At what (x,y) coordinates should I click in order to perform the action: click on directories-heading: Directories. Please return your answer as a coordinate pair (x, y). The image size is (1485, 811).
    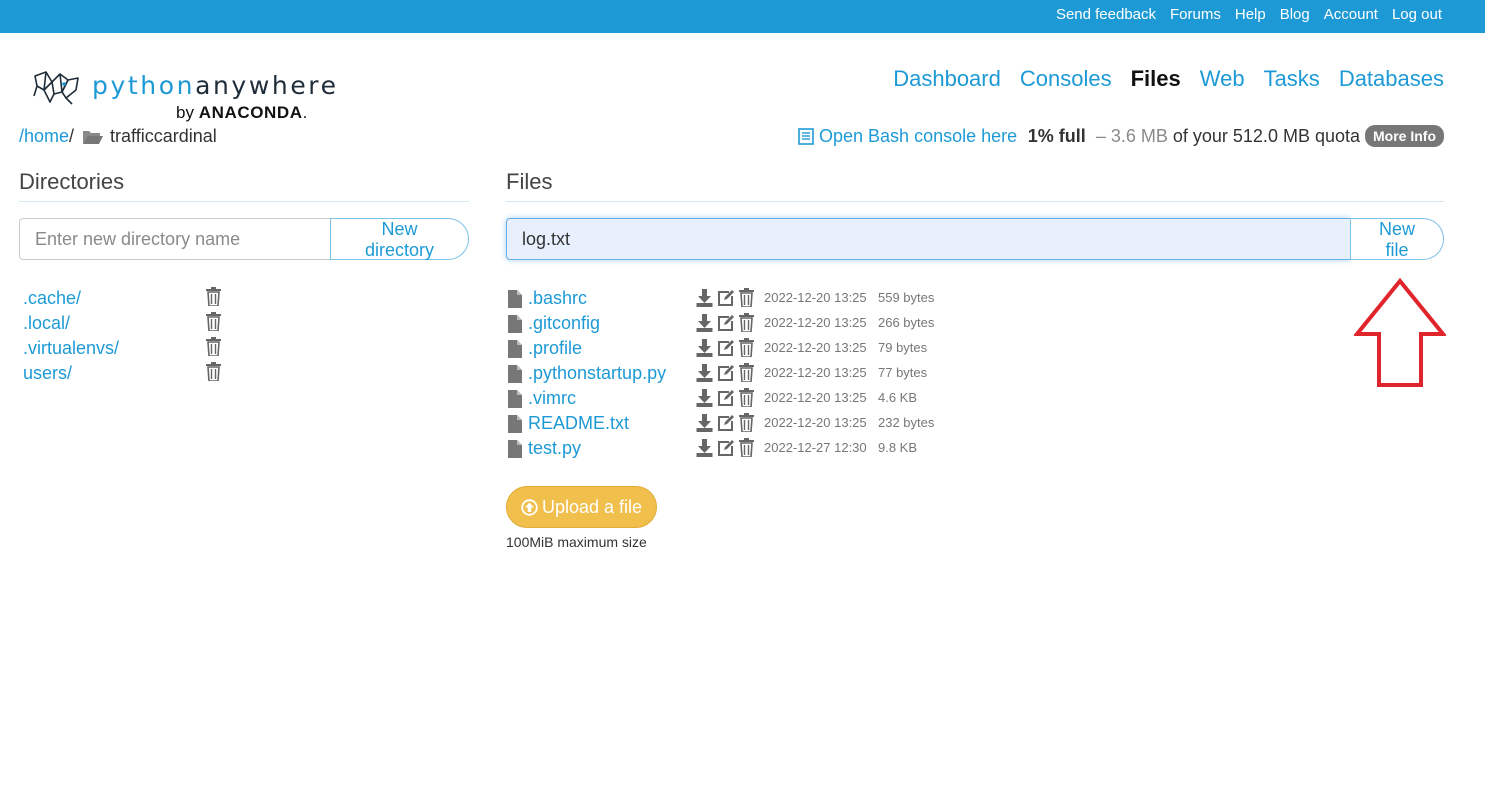
    Looking at the image, I should click on (244, 185).